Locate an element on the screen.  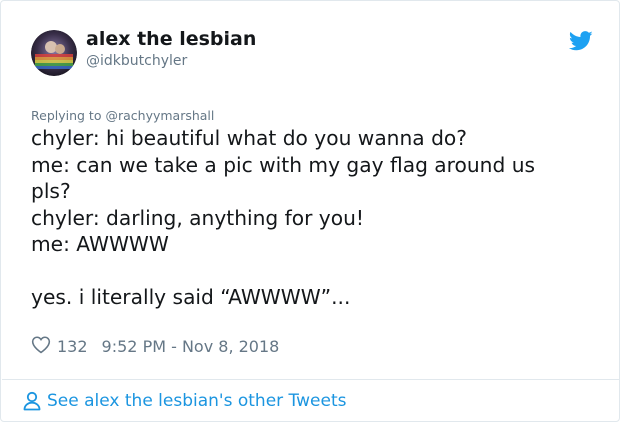
see-other-tweets-link: See alex the lesbian's other Tweets is located at coordinates (184, 401).